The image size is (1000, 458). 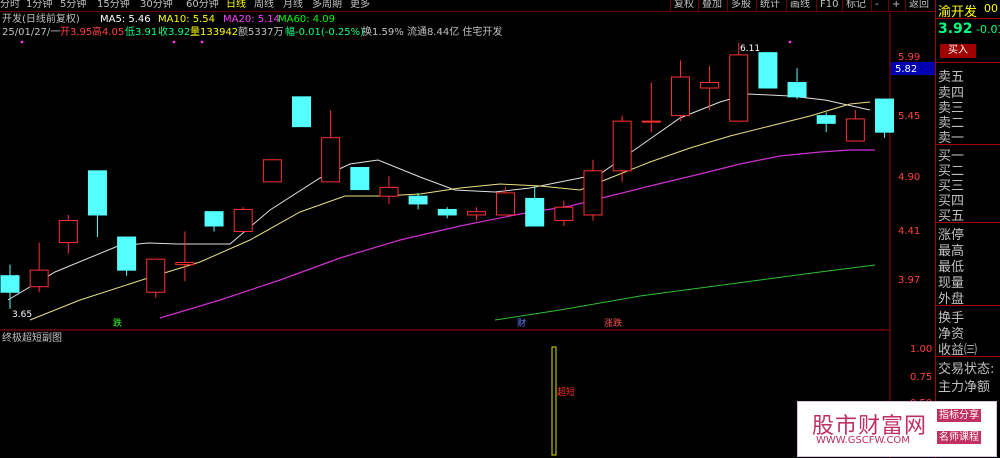 I want to click on mark-button: 标记, so click(x=854, y=5).